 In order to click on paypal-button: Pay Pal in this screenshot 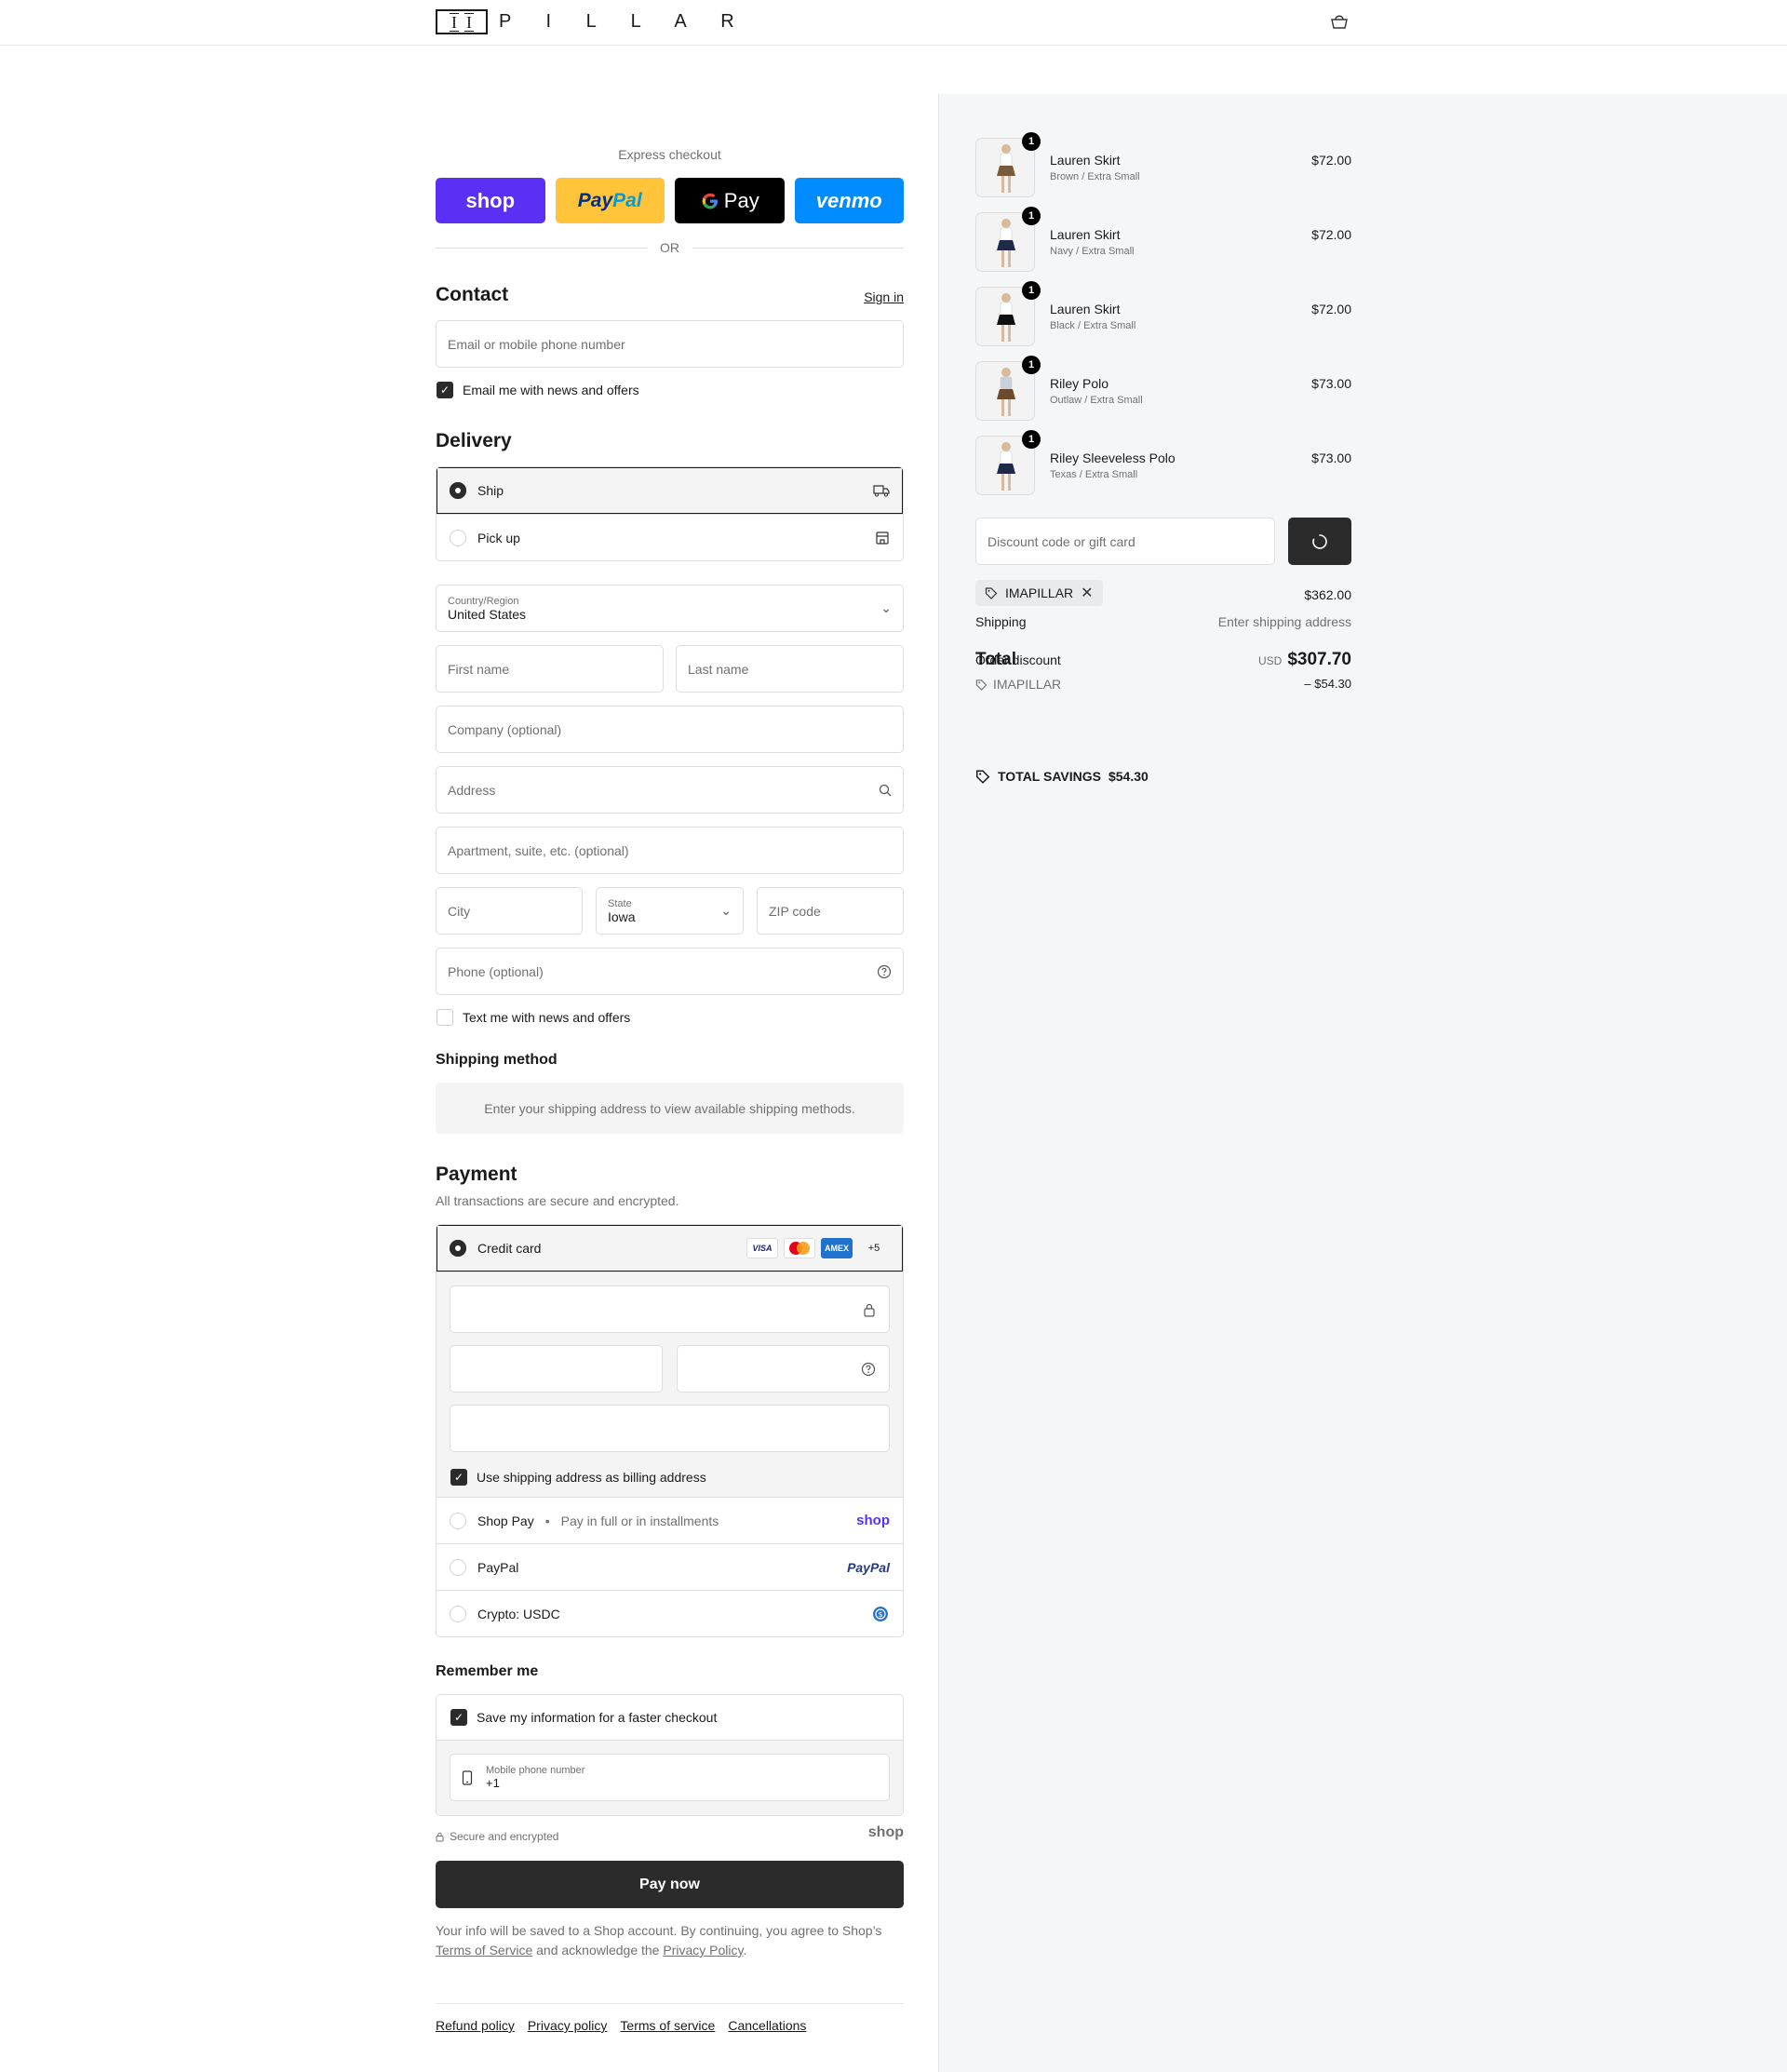, I will do `click(610, 200)`.